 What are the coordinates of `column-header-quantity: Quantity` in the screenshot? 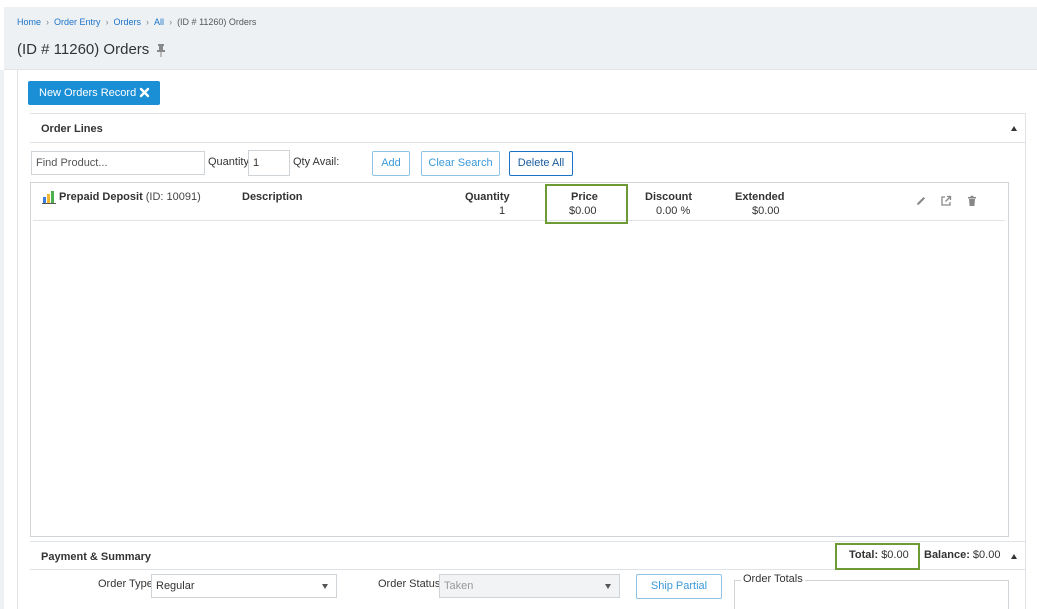 It's located at (487, 197).